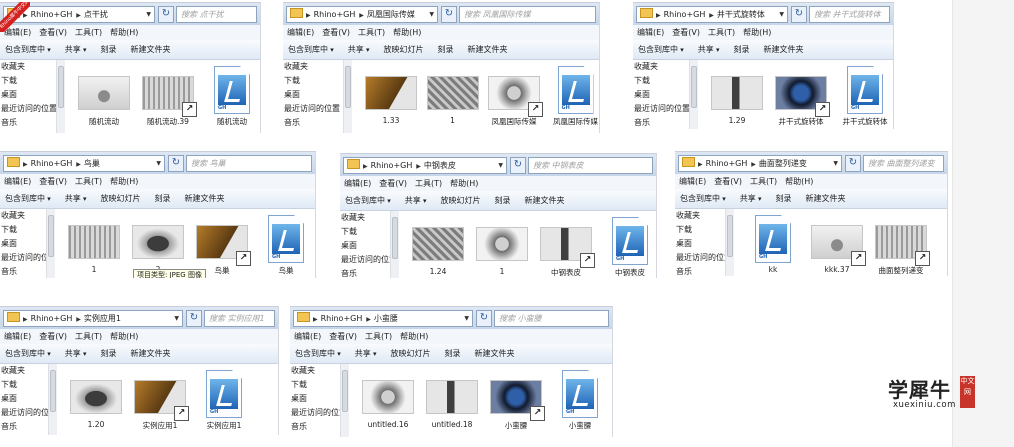 This screenshot has height=447, width=1014. Describe the element at coordinates (158, 243) in the screenshot. I see `file-item: 2` at that location.